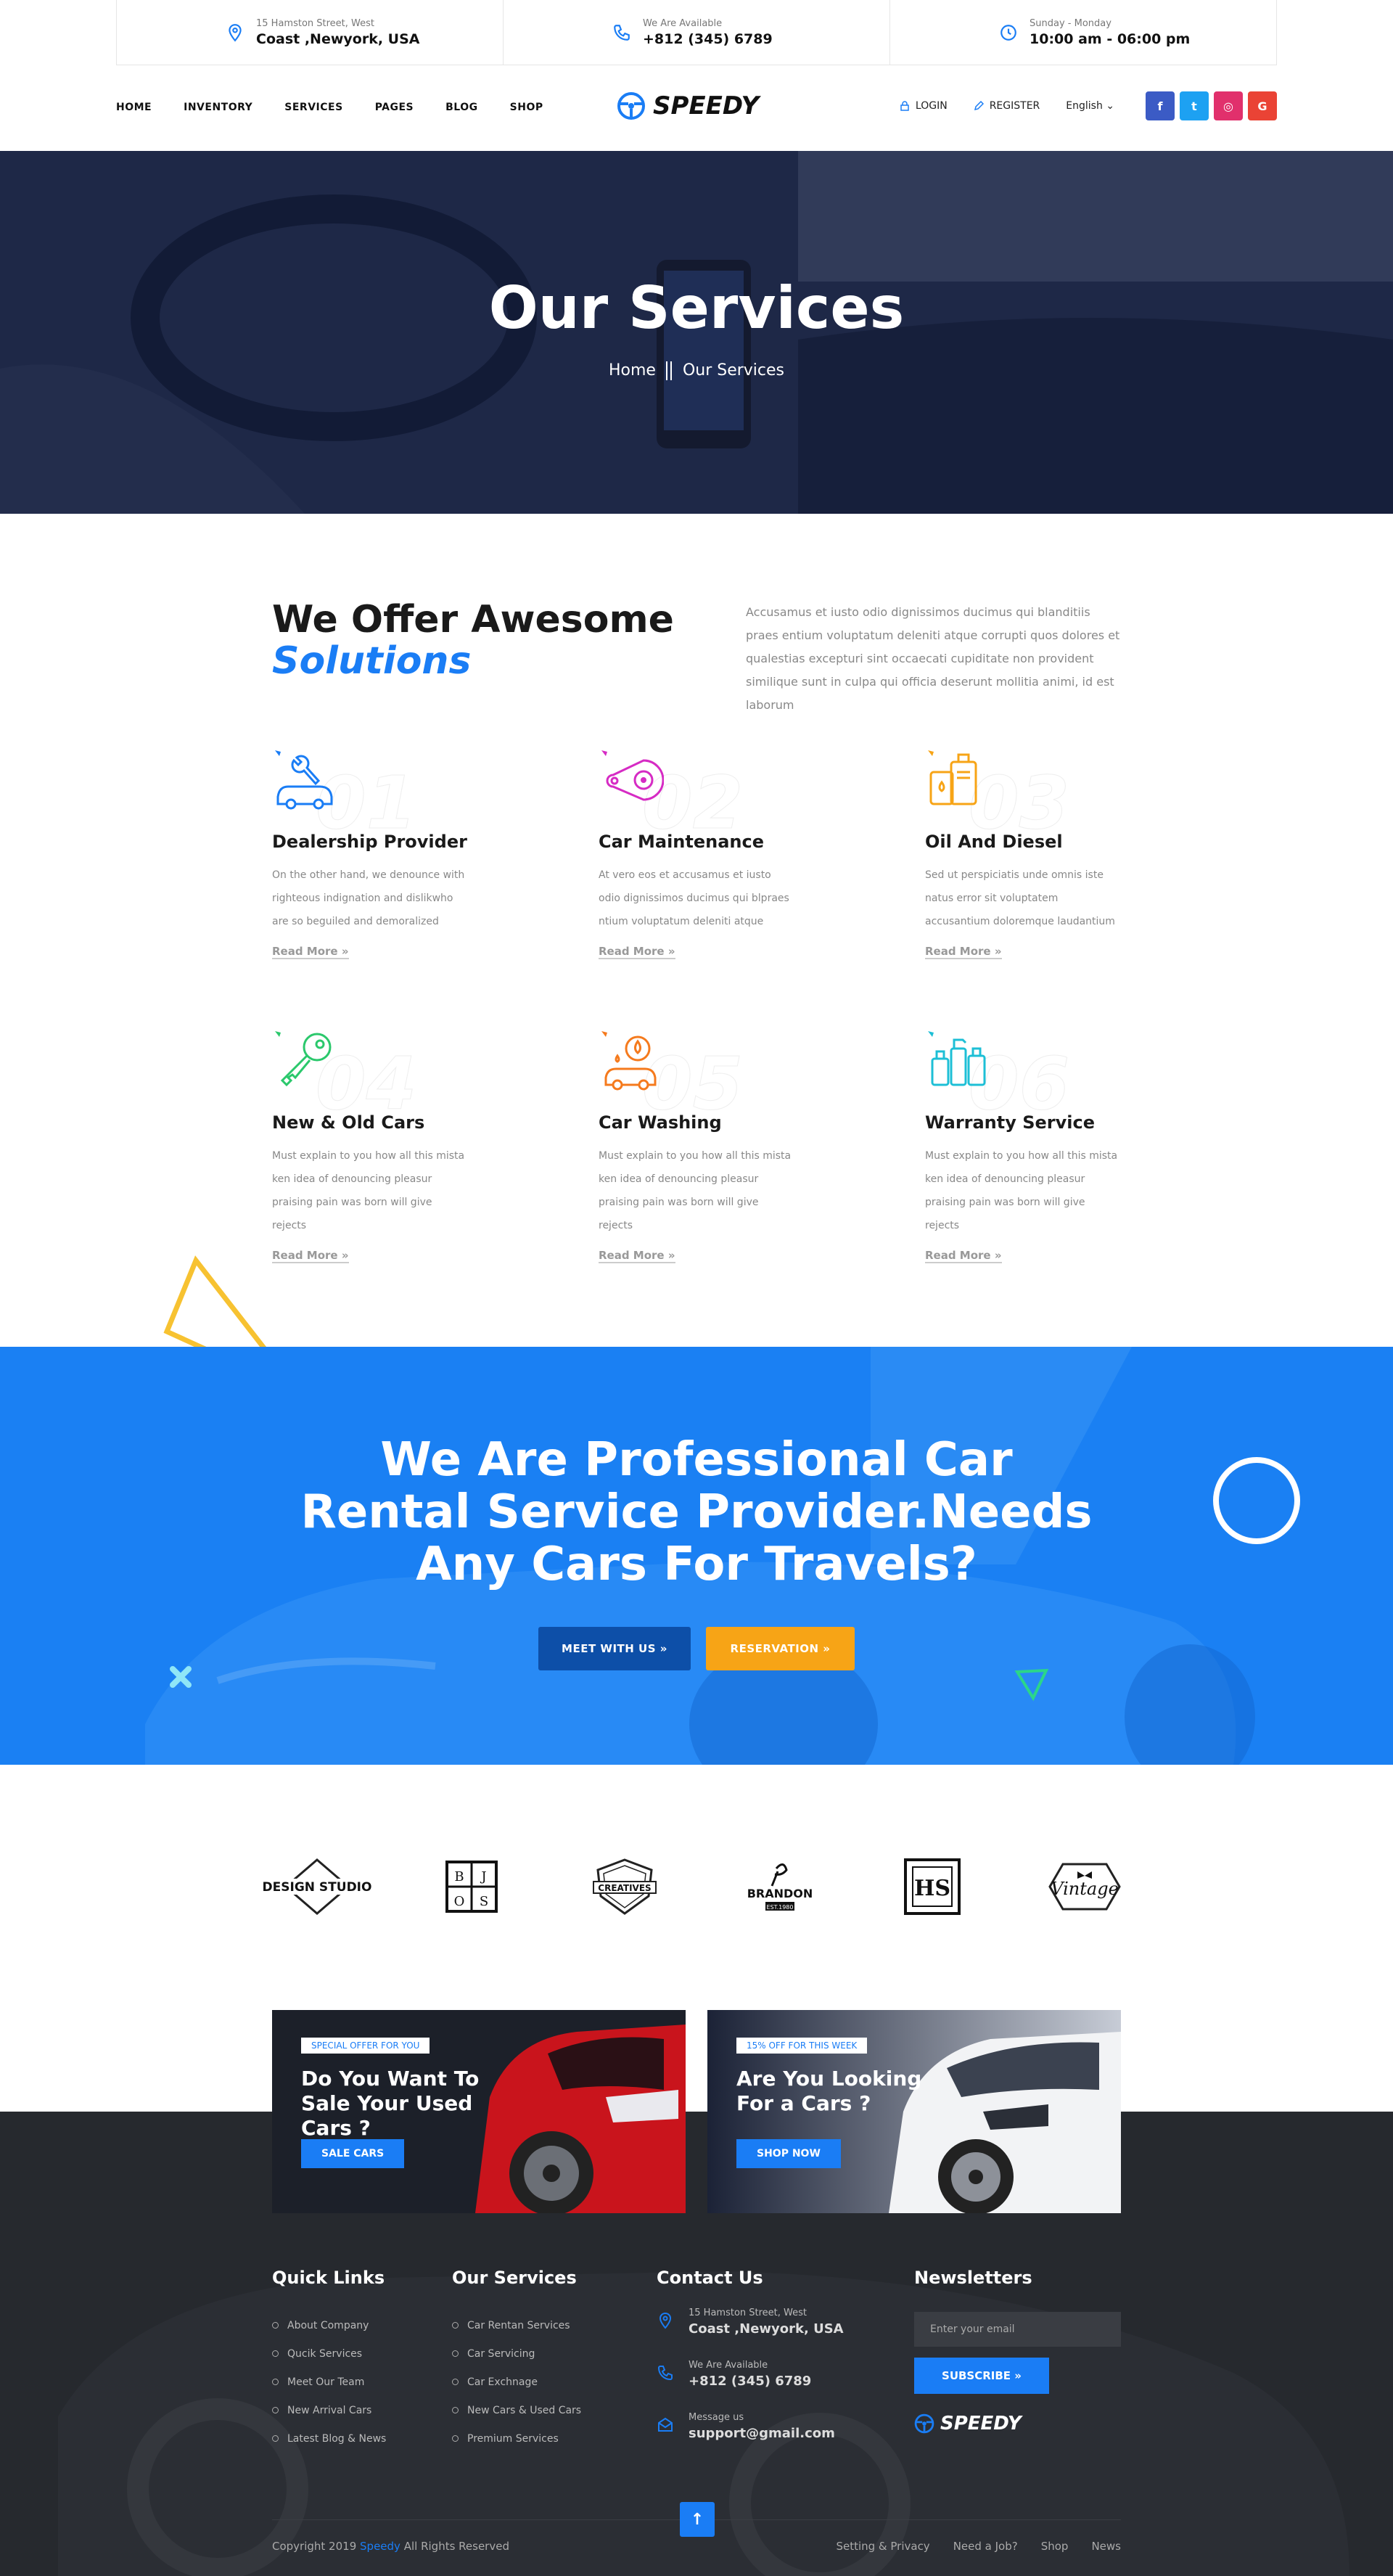 The image size is (1393, 2576). Describe the element at coordinates (696, 1460) in the screenshot. I see `cta-title-line1: We Are Professional Car` at that location.